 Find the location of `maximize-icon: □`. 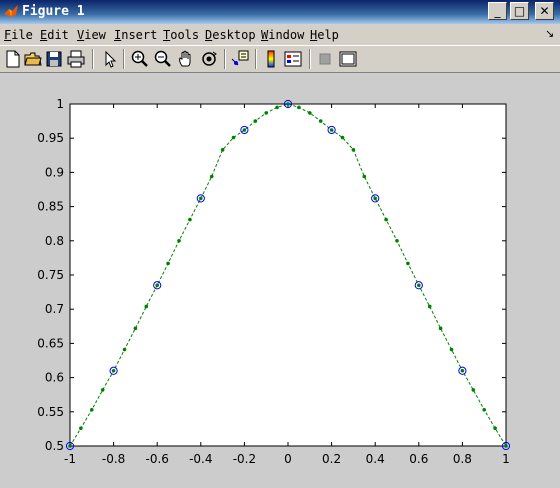

maximize-icon: □ is located at coordinates (519, 11).